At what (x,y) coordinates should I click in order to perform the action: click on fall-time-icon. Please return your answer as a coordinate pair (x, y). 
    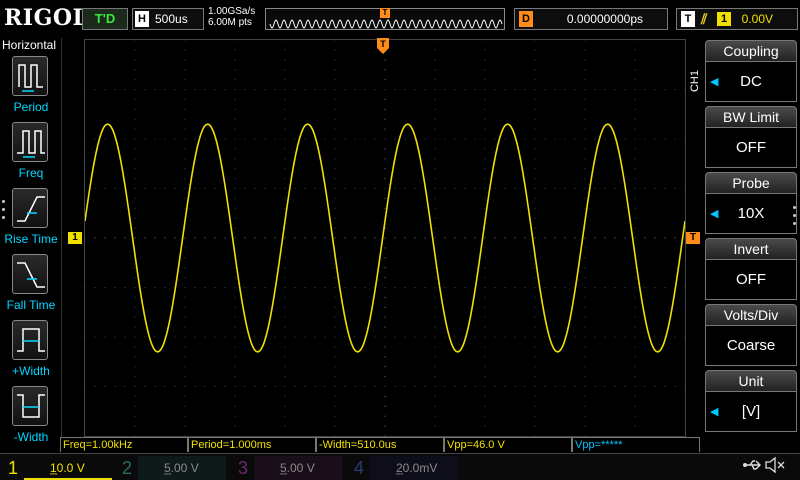
    Looking at the image, I should click on (30, 274).